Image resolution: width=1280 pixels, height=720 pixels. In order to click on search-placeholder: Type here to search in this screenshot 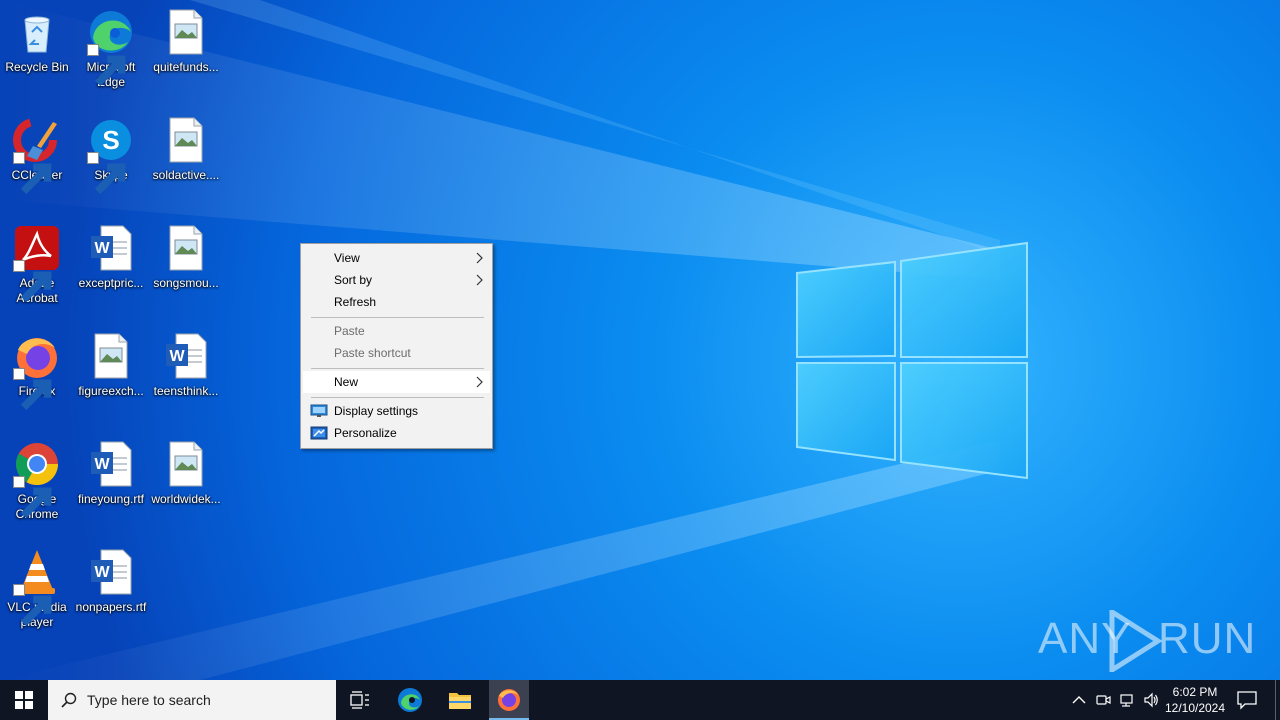, I will do `click(149, 700)`.